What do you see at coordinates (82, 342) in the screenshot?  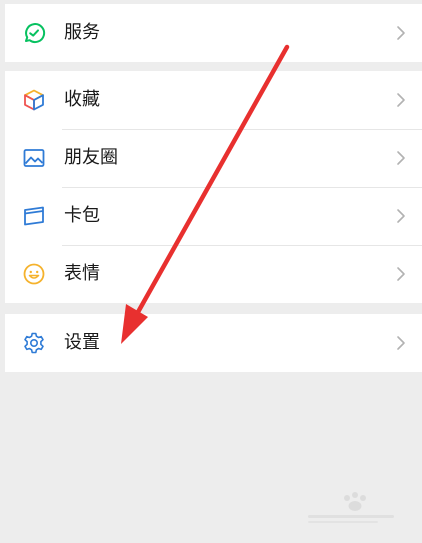 I see `menu-label-settings: 设置` at bounding box center [82, 342].